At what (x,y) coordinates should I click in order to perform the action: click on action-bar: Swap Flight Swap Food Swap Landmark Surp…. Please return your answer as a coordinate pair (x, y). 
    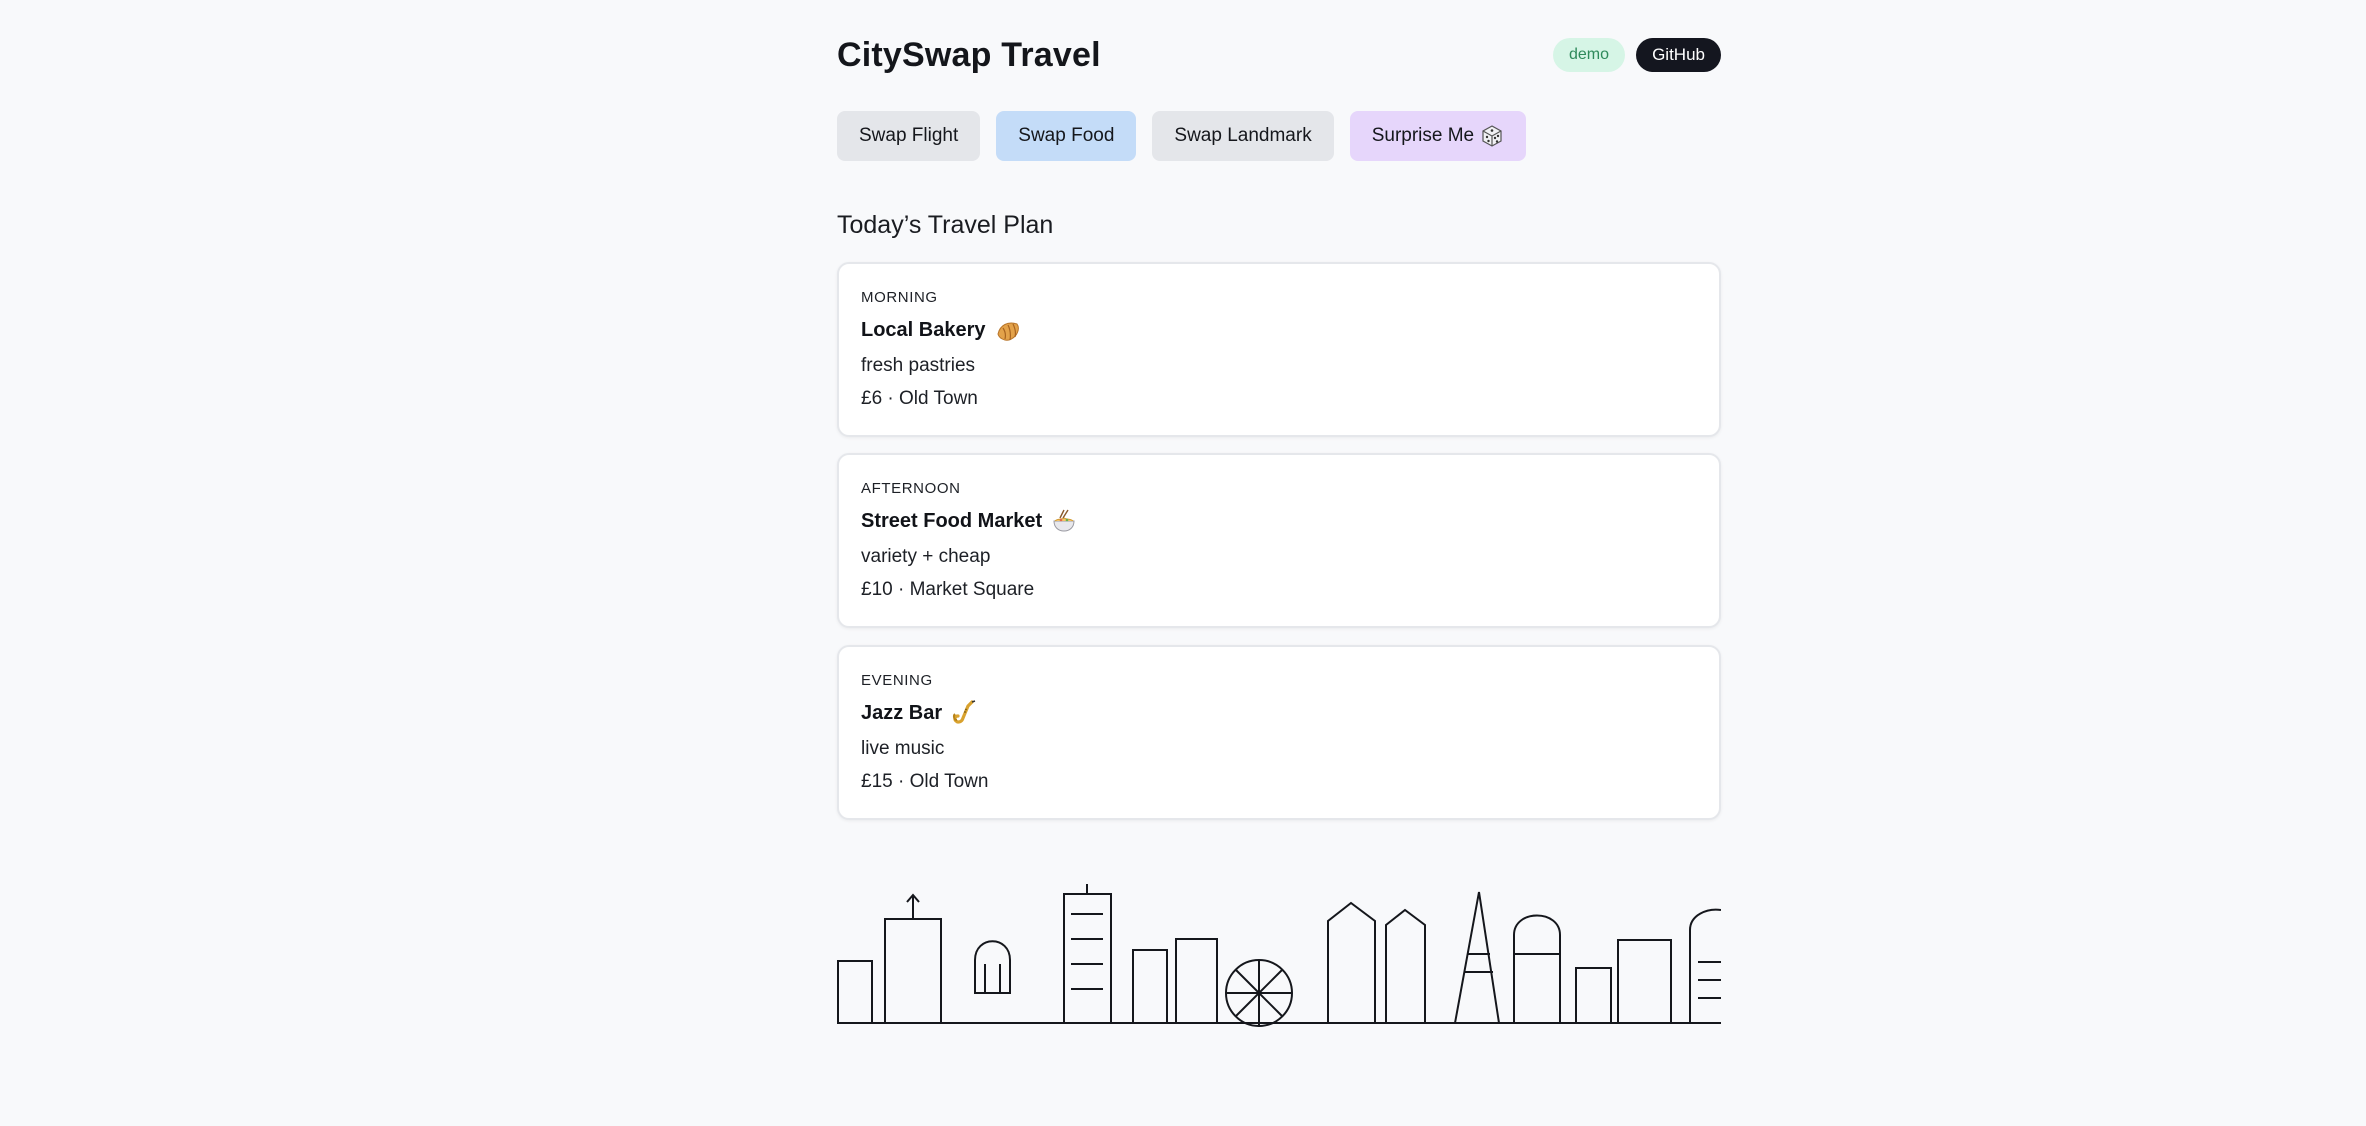
    Looking at the image, I should click on (1182, 136).